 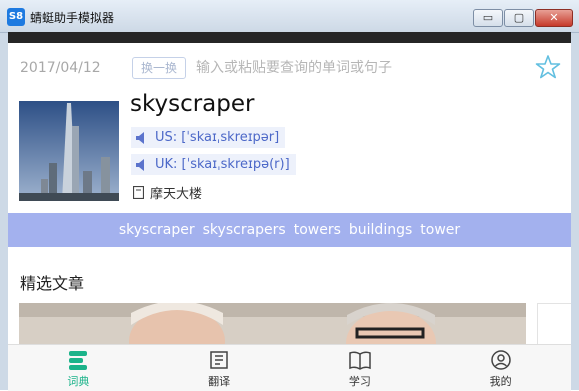 I want to click on uk-pronunciation-text: UK: [ˈskaɪˌskreɪpə(r)], so click(x=222, y=164).